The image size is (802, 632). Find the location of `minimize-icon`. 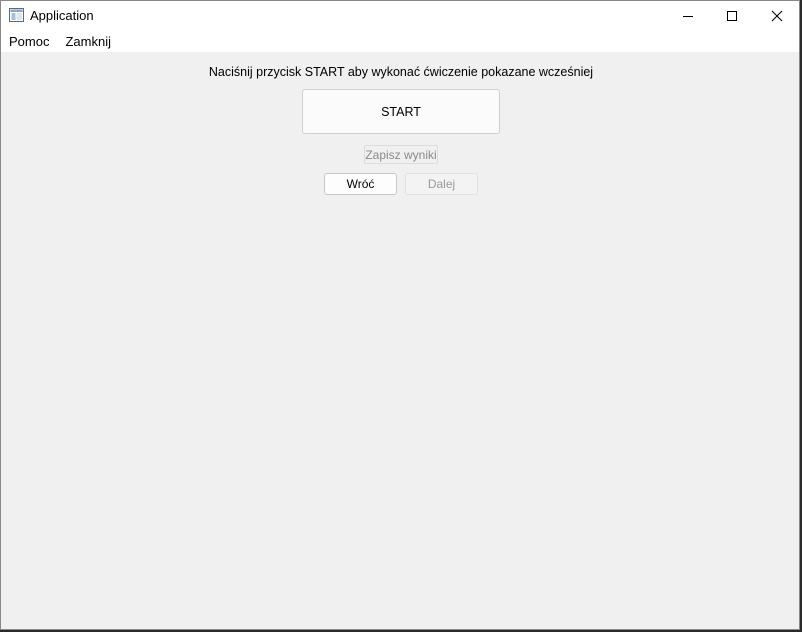

minimize-icon is located at coordinates (688, 16).